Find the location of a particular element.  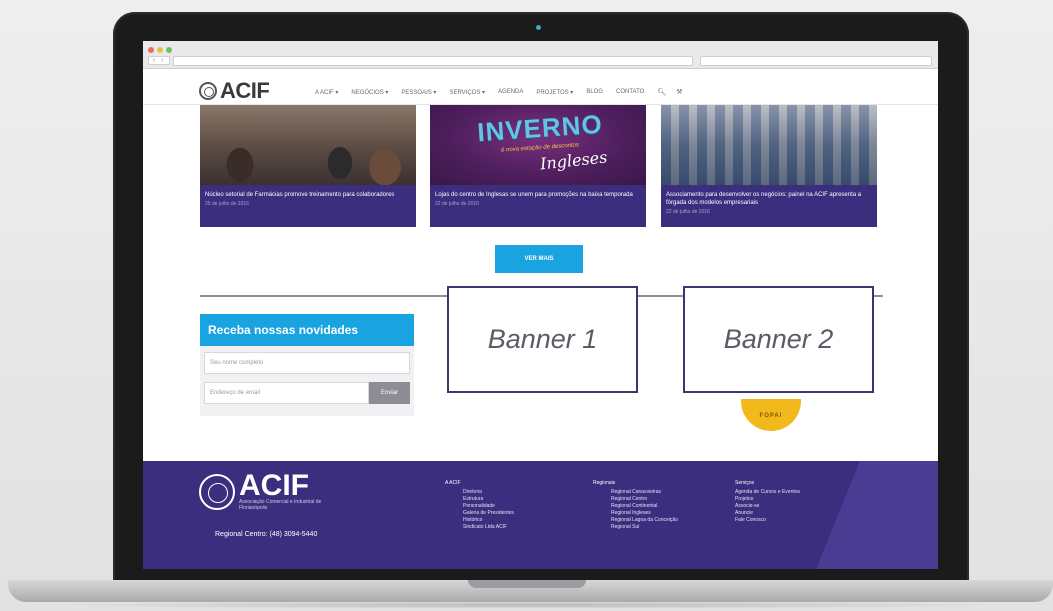

newsletter-name-input: Seu nome completo is located at coordinates (307, 363).